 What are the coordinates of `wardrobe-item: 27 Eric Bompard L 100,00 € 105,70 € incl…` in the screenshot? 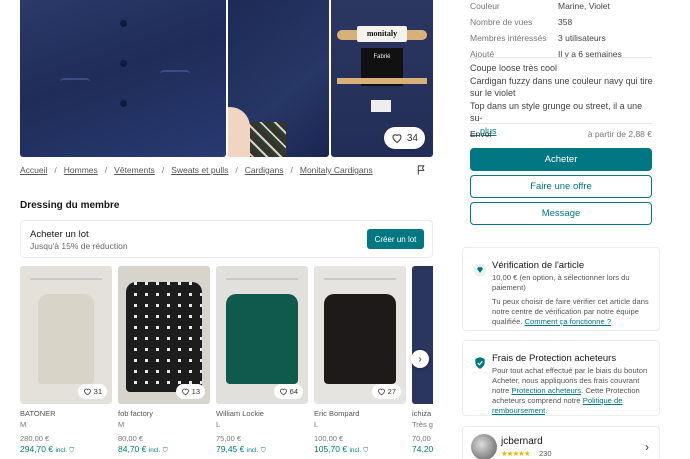 It's located at (360, 360).